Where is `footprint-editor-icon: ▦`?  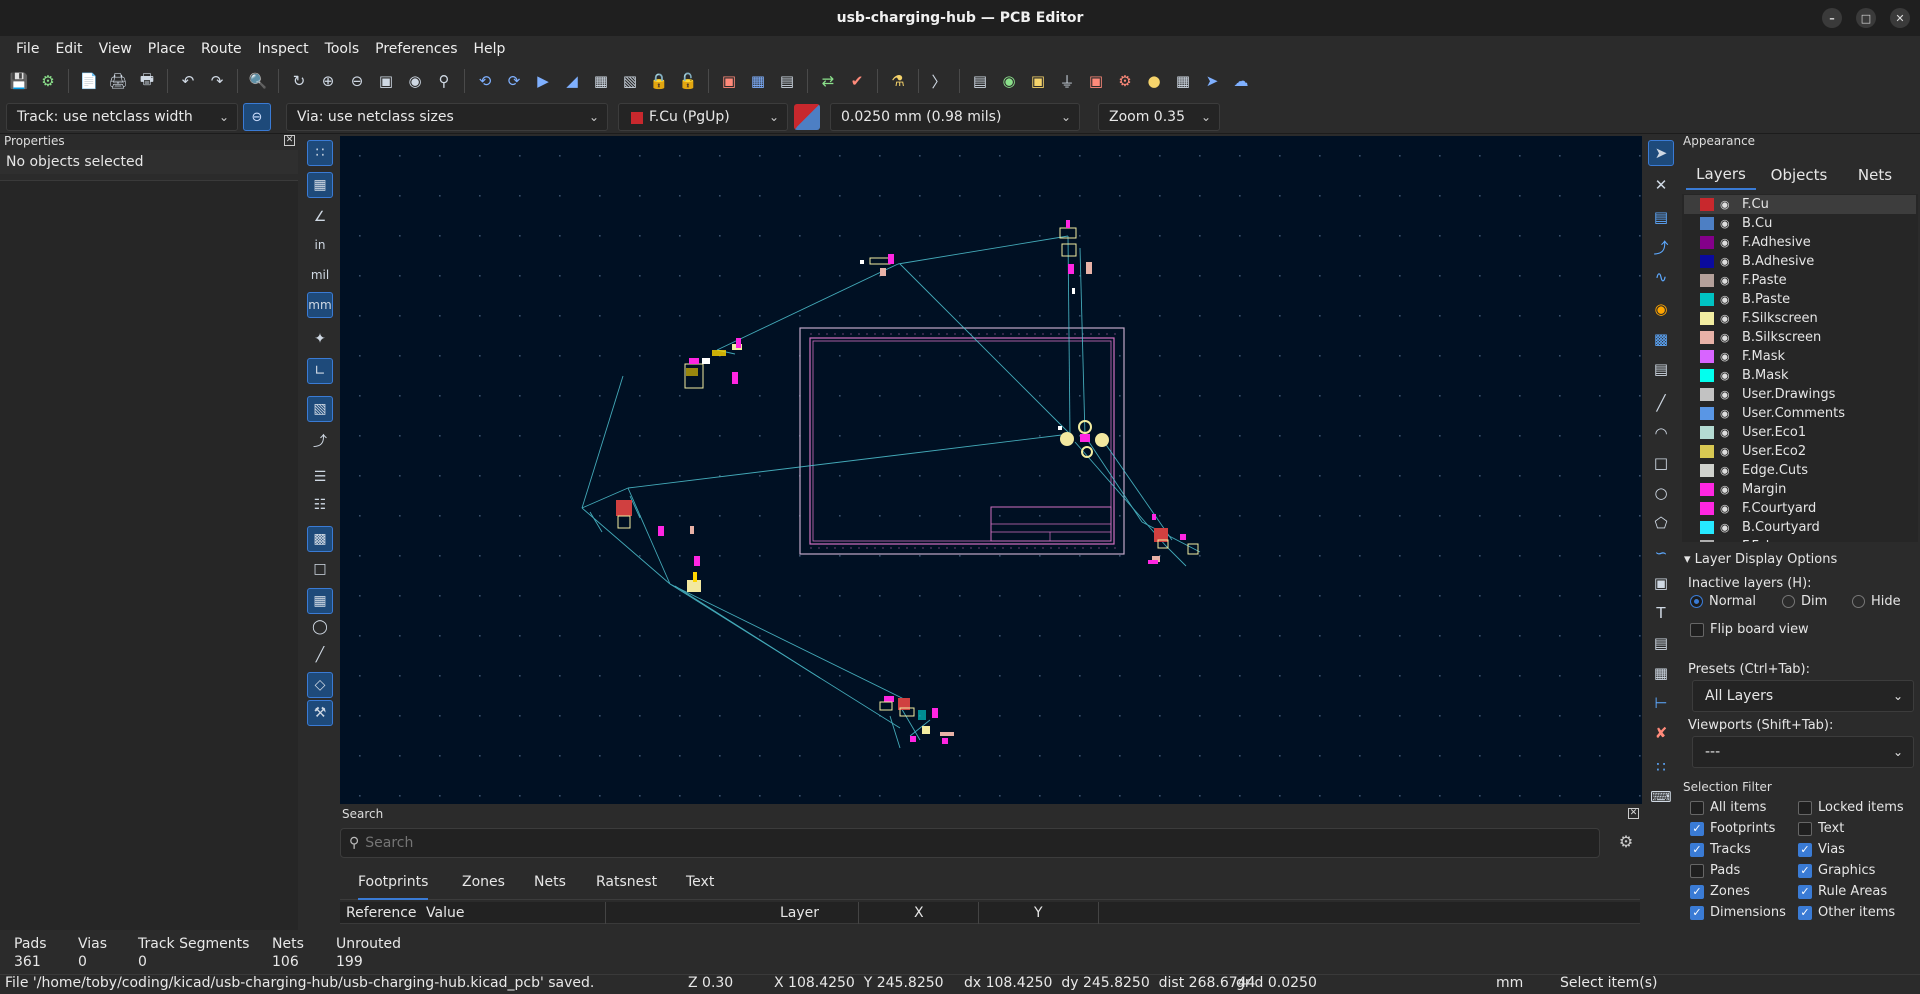 footprint-editor-icon: ▦ is located at coordinates (758, 81).